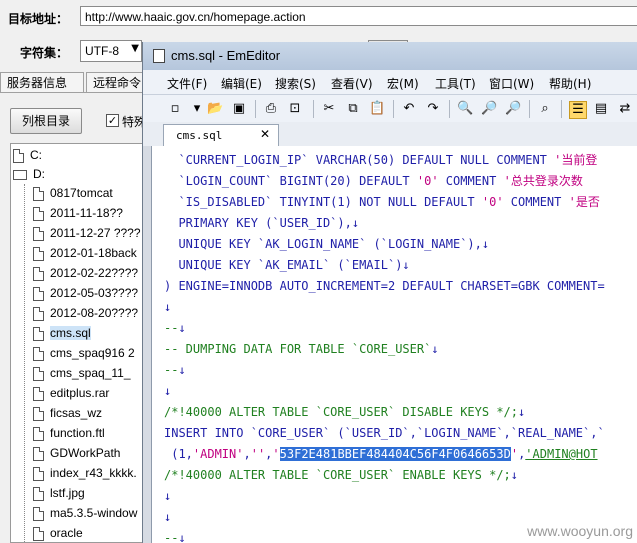 This screenshot has height=543, width=637. What do you see at coordinates (403, 83) in the screenshot?
I see `menu-item: 宏(M)` at bounding box center [403, 83].